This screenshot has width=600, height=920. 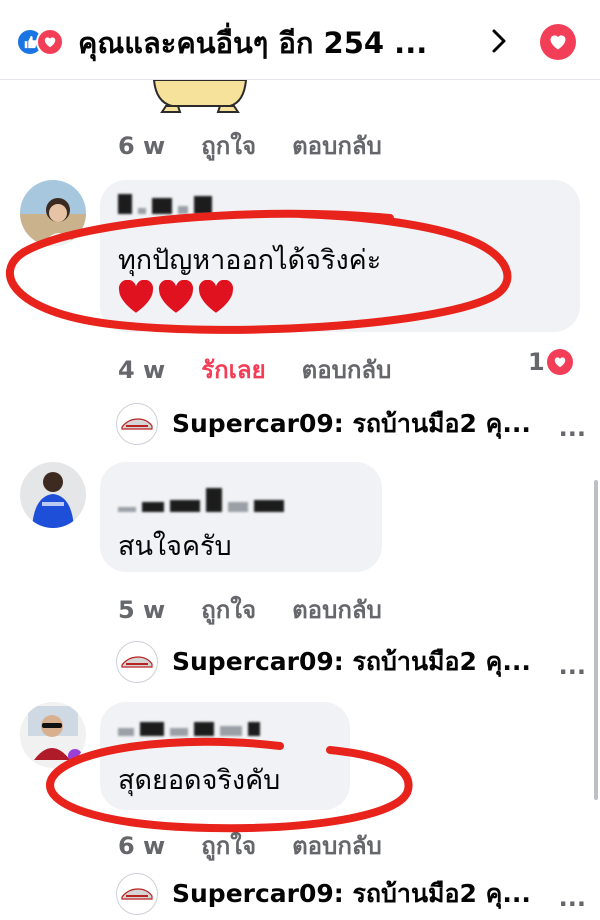 I want to click on comment-actions: 4 w รักเลย ตอบกลับ, so click(x=272, y=369).